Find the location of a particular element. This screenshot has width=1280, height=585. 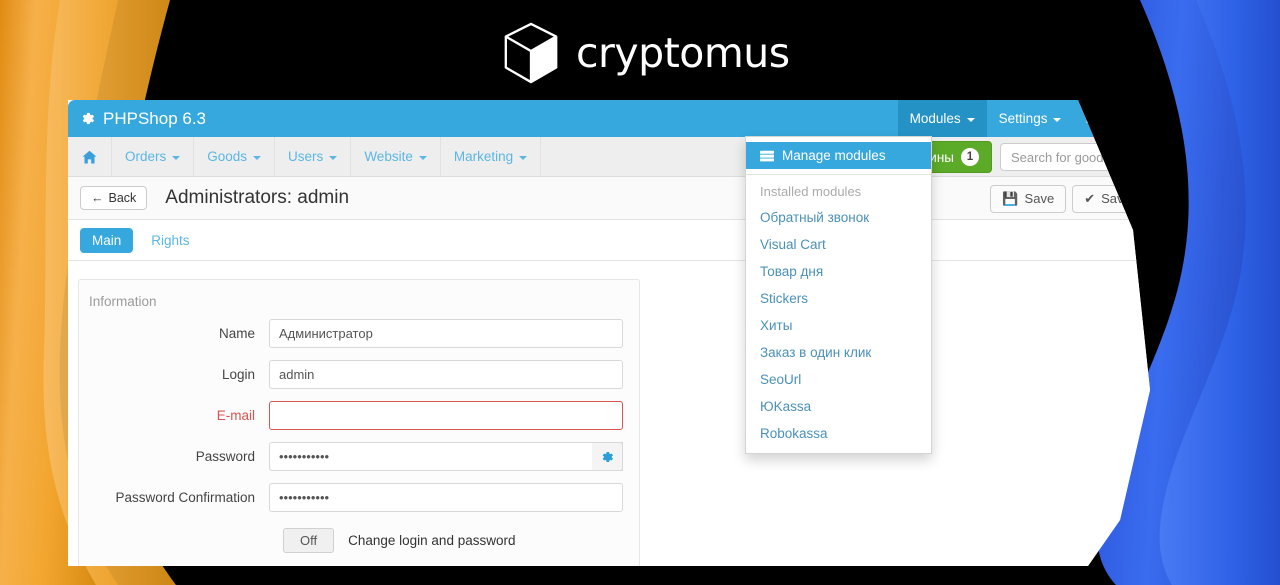

change-credentials-row: Off Change login and password is located at coordinates (359, 540).